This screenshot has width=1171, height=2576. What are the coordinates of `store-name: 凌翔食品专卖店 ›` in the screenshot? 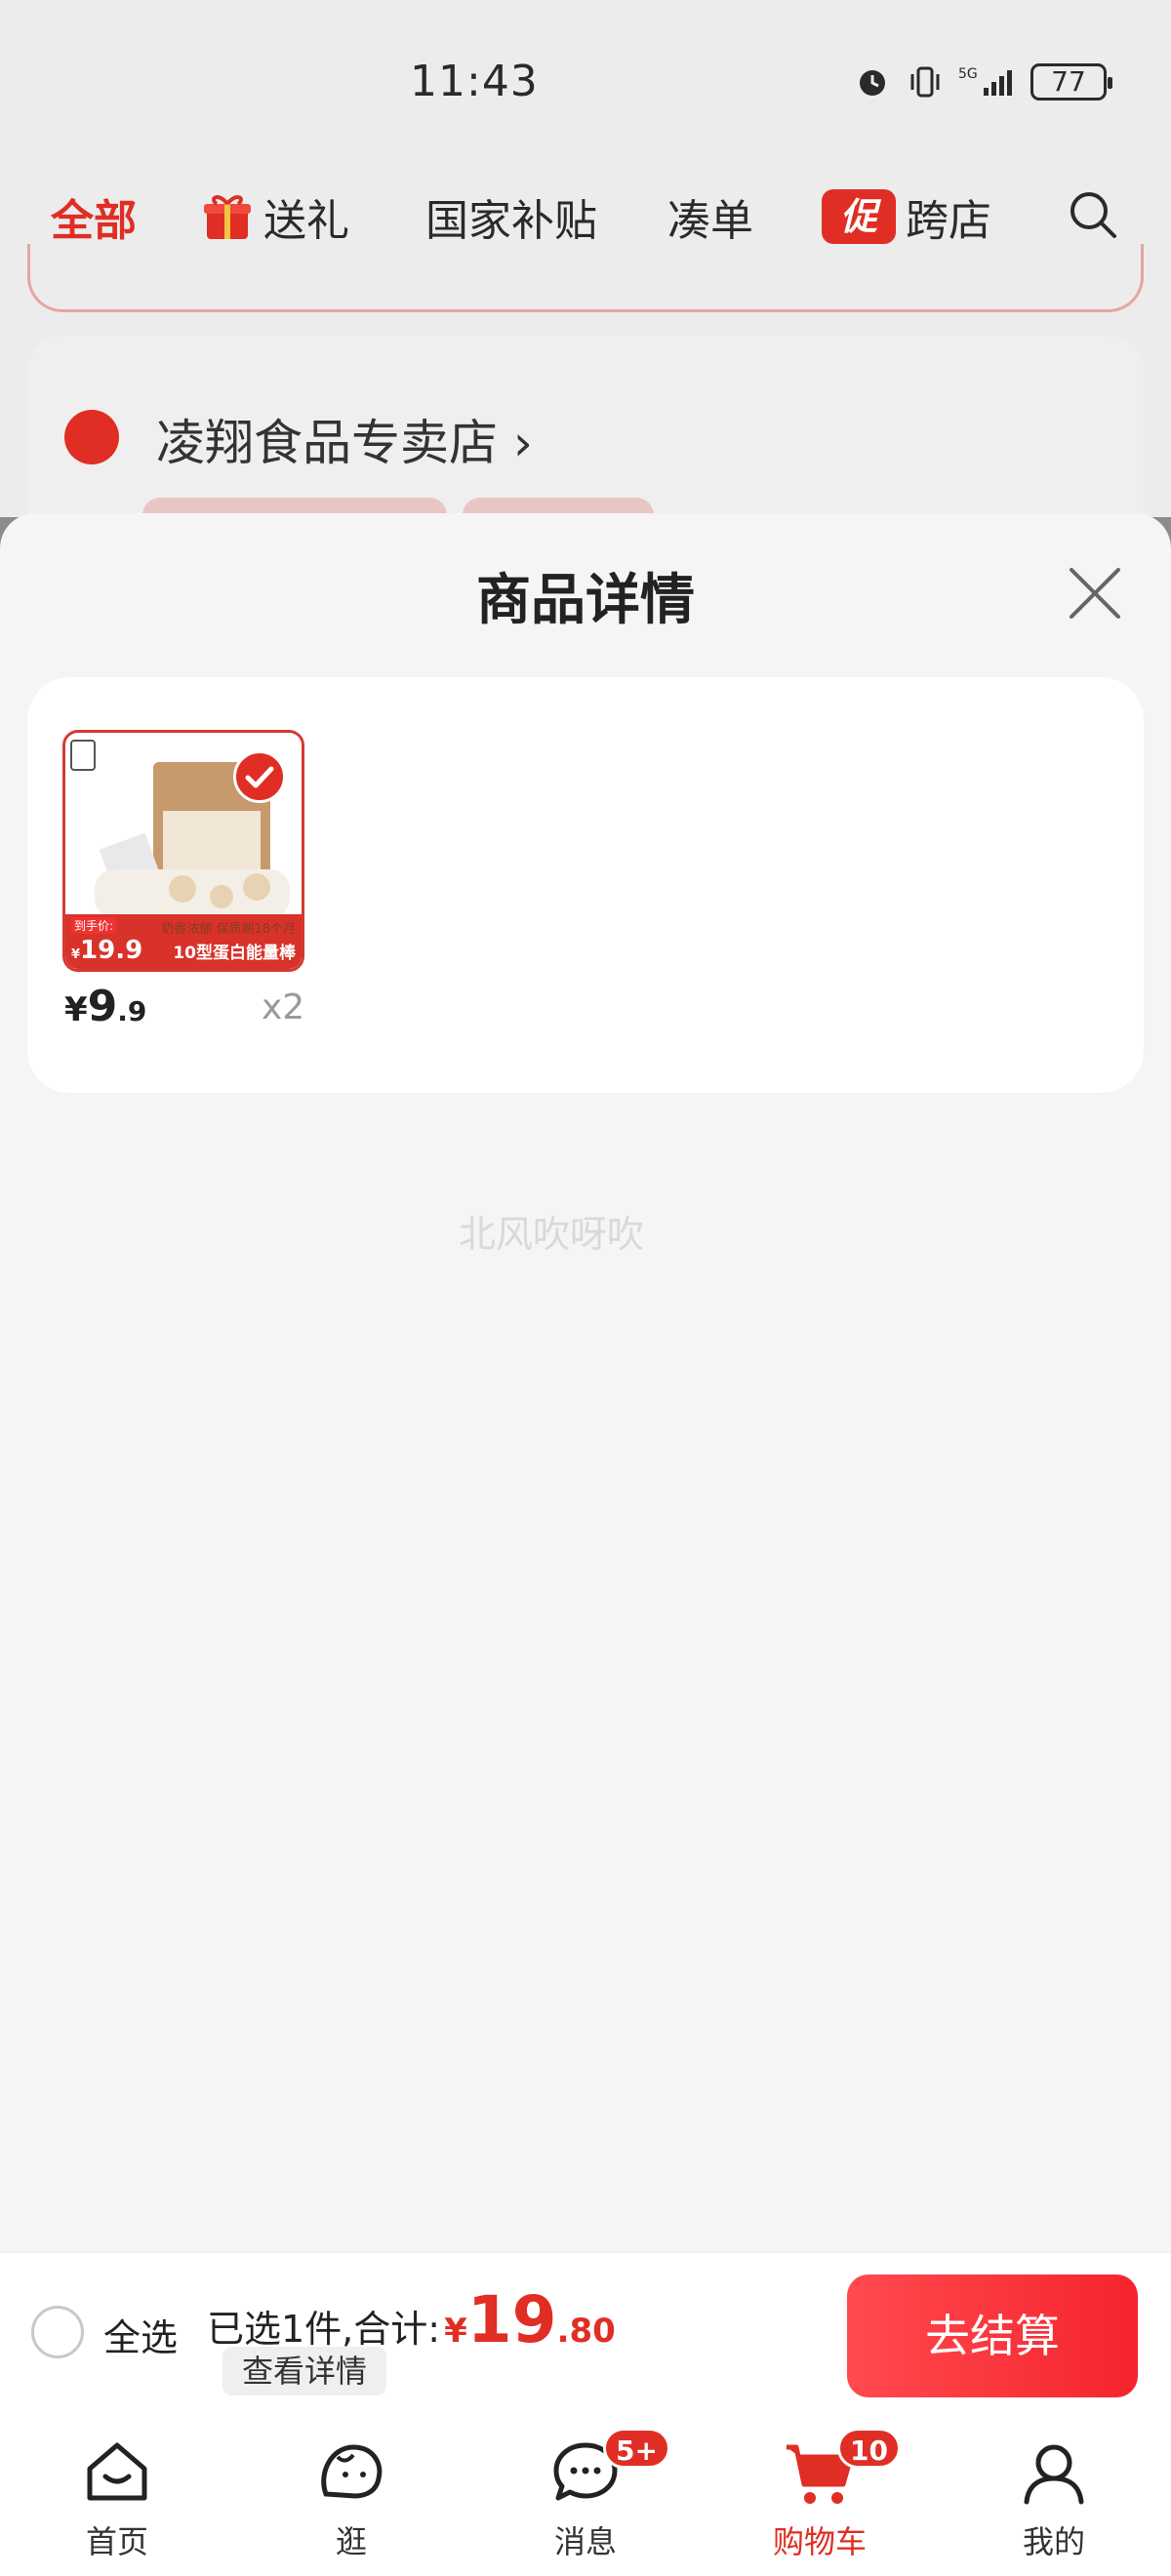 It's located at (344, 443).